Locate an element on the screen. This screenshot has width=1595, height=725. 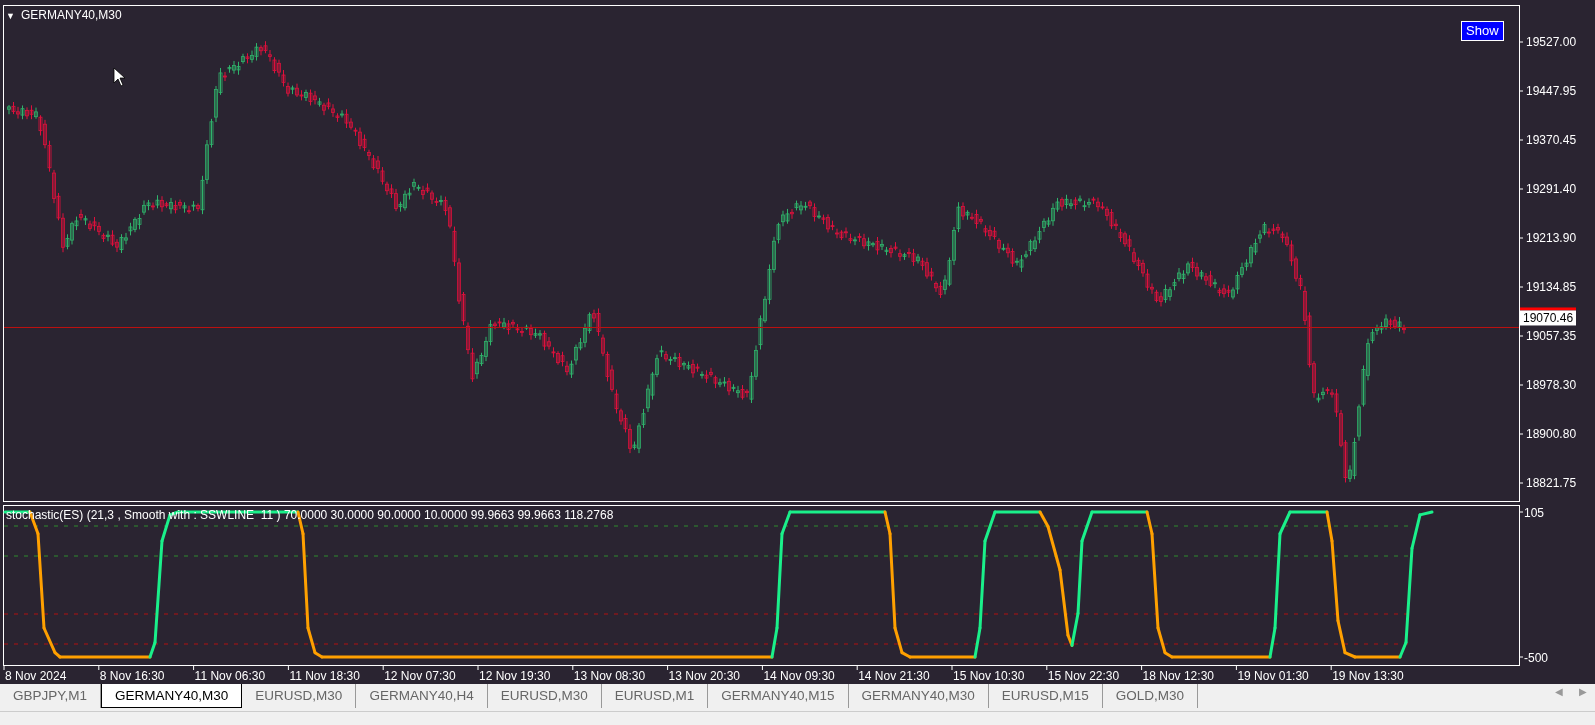
time-tick-label: 13 Nov 08:30 is located at coordinates (609, 676).